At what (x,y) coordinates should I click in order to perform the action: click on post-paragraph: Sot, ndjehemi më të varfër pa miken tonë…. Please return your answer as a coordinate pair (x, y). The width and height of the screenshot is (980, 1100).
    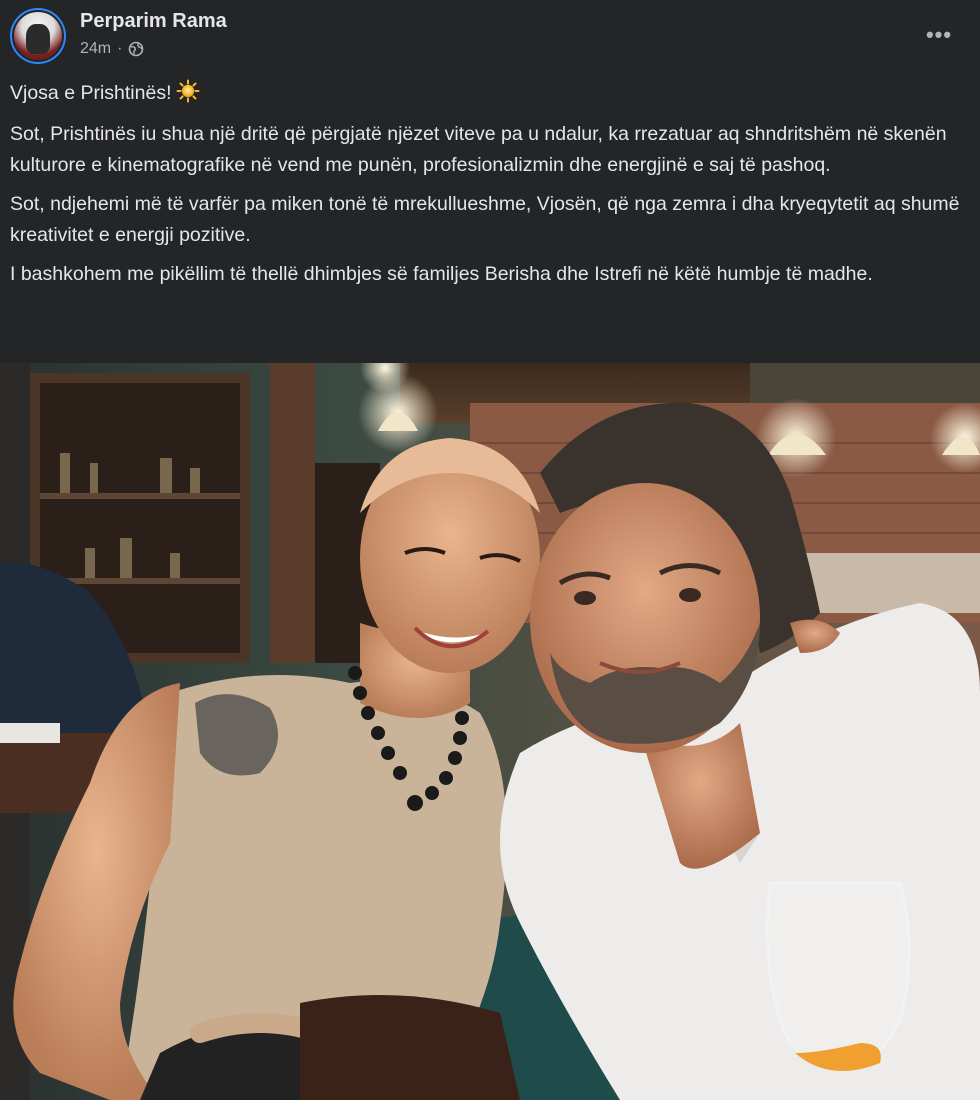
    Looking at the image, I should click on (485, 219).